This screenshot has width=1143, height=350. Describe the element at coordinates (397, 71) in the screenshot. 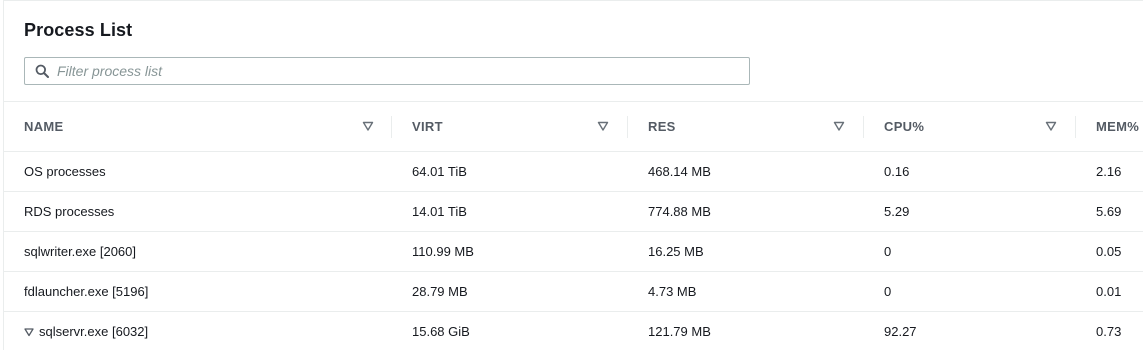

I see `filter-process-list-input` at that location.